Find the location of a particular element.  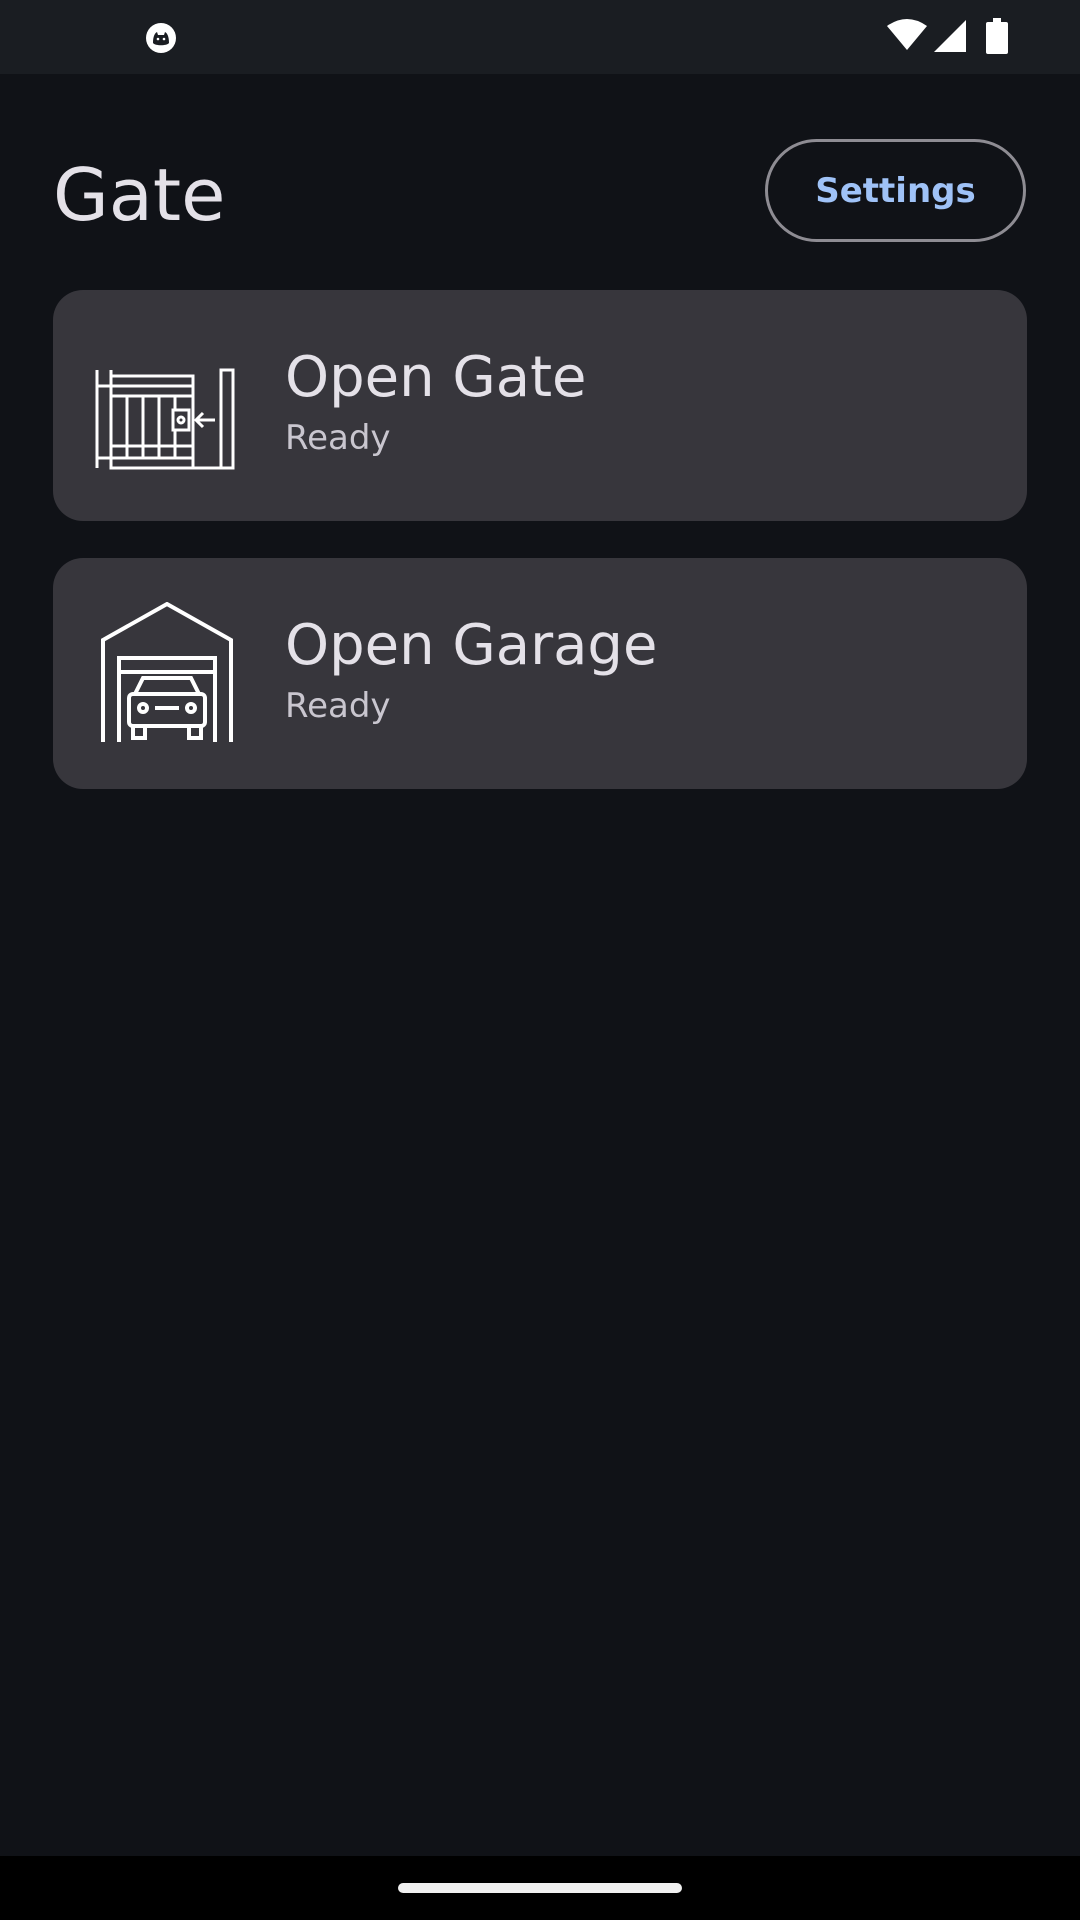

wifi-icon is located at coordinates (907, 34).